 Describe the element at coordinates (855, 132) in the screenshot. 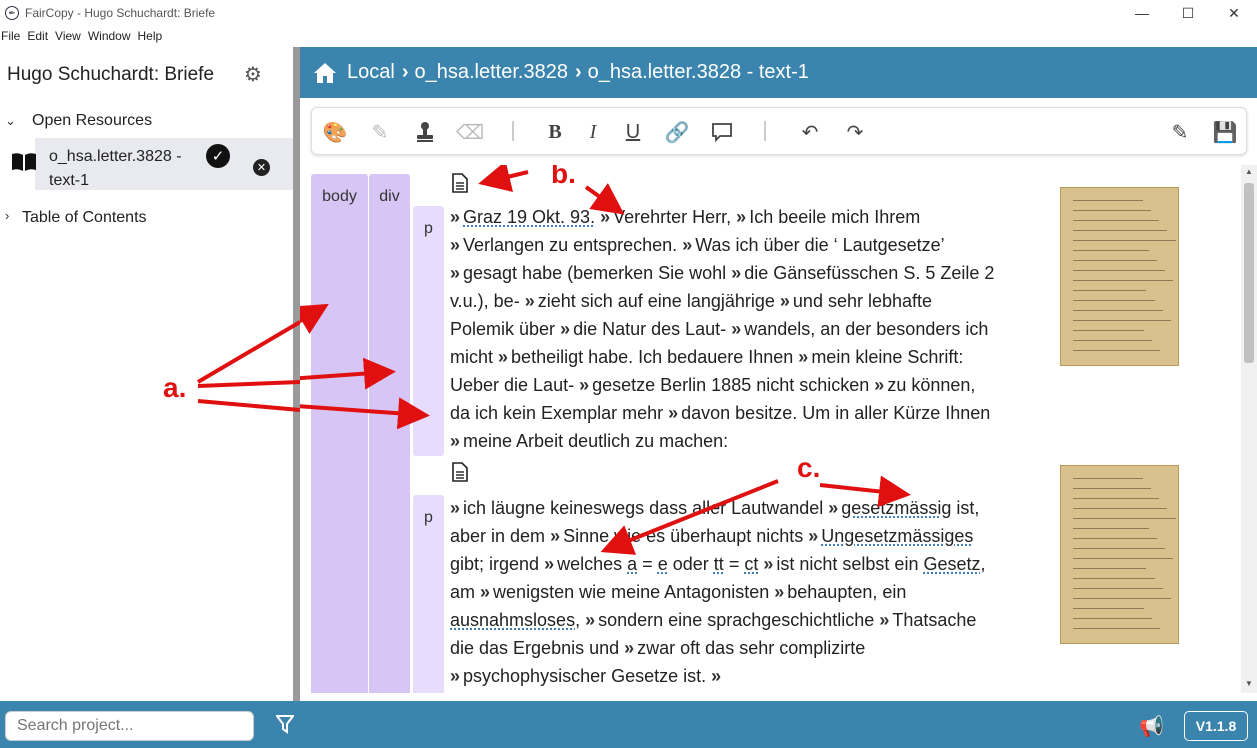

I see `redo-icon: ↷` at that location.